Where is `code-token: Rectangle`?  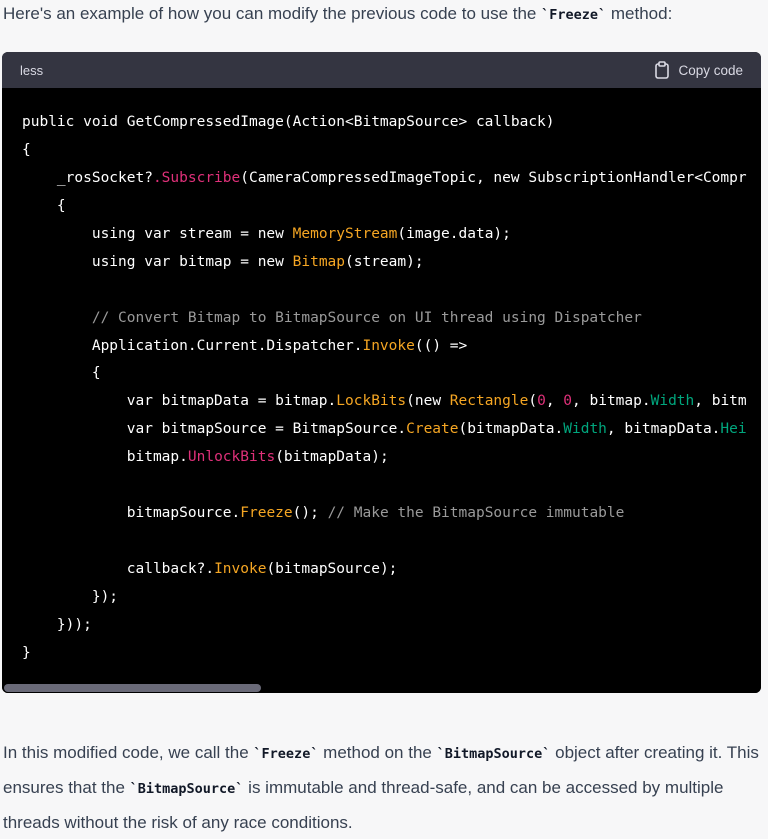
code-token: Rectangle is located at coordinates (489, 401).